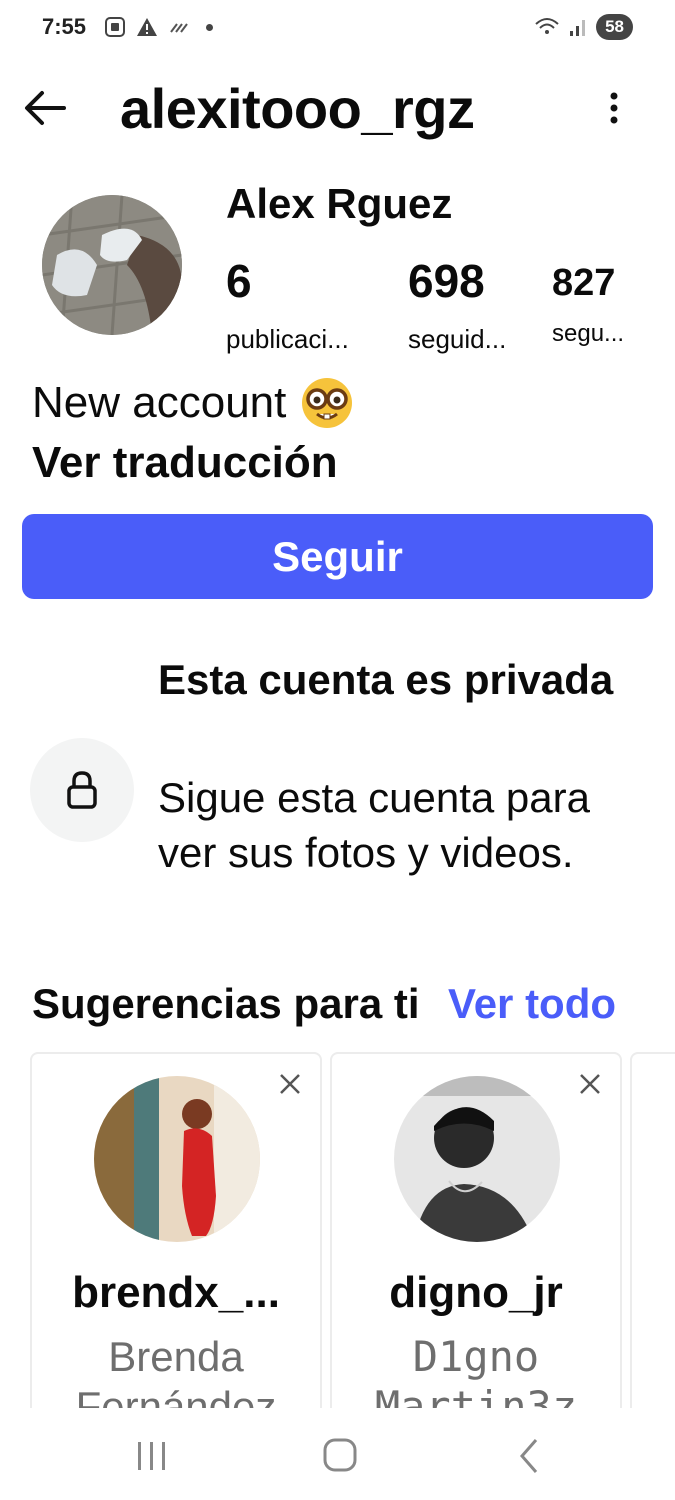 This screenshot has height=1500, width=675. Describe the element at coordinates (147, 27) in the screenshot. I see `warning-icon` at that location.